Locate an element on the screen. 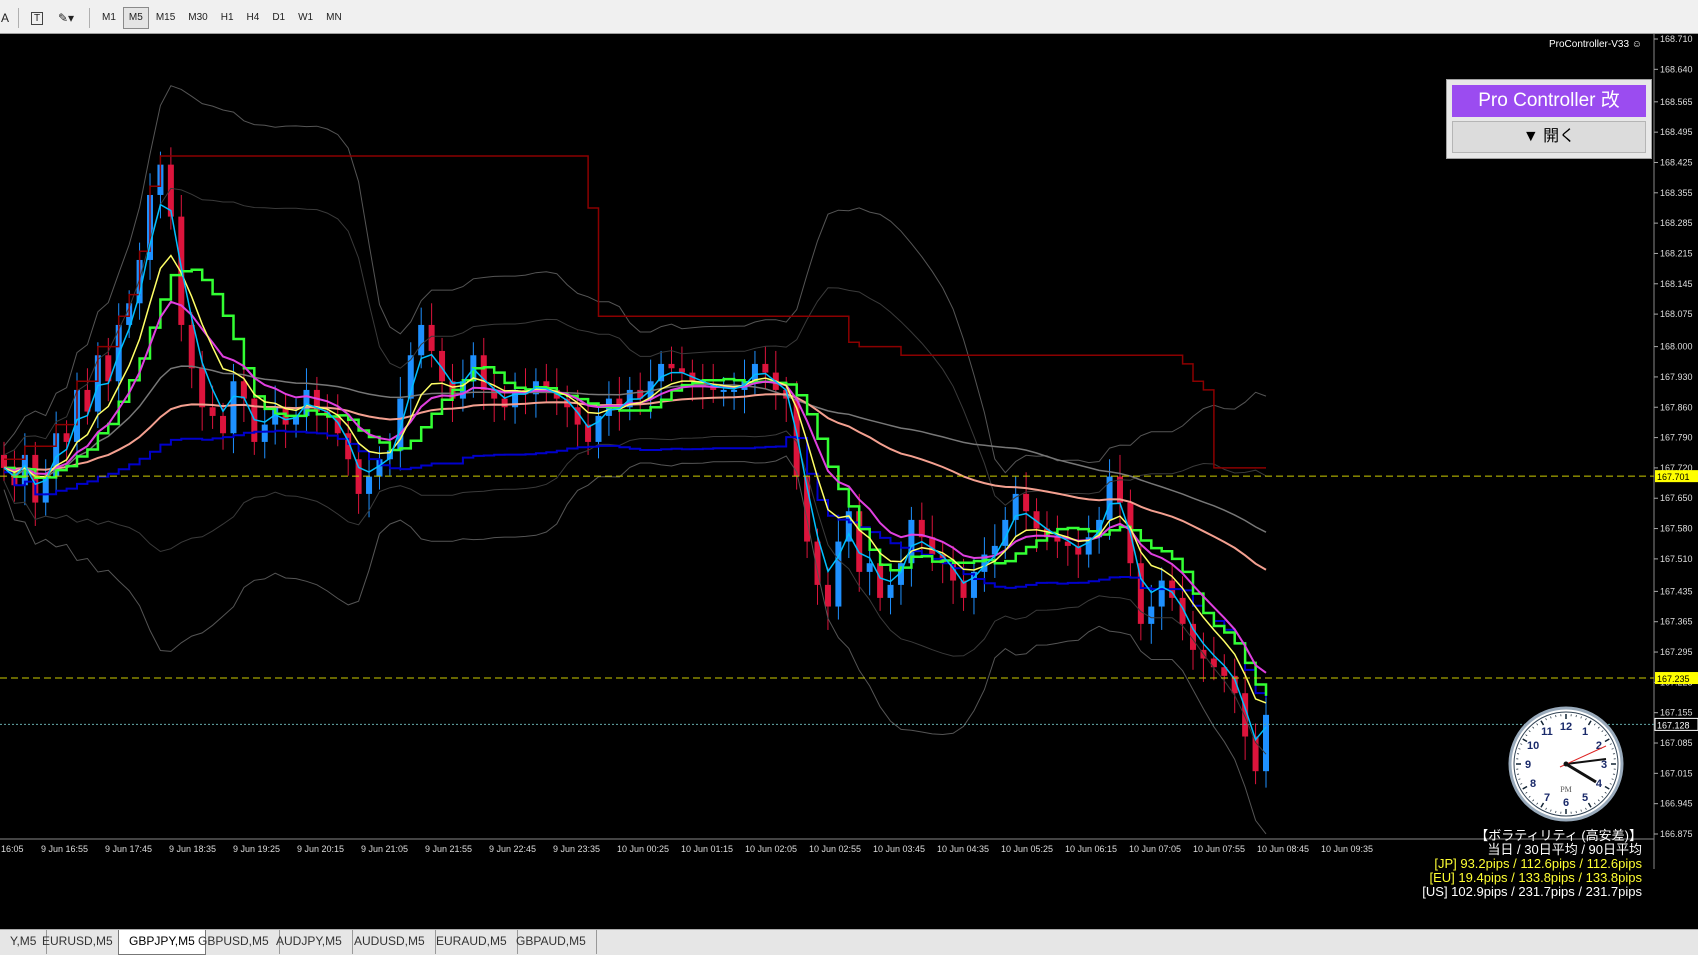 The image size is (1698, 955). symbol-tab: AUDUSD,M5 is located at coordinates (390, 942).